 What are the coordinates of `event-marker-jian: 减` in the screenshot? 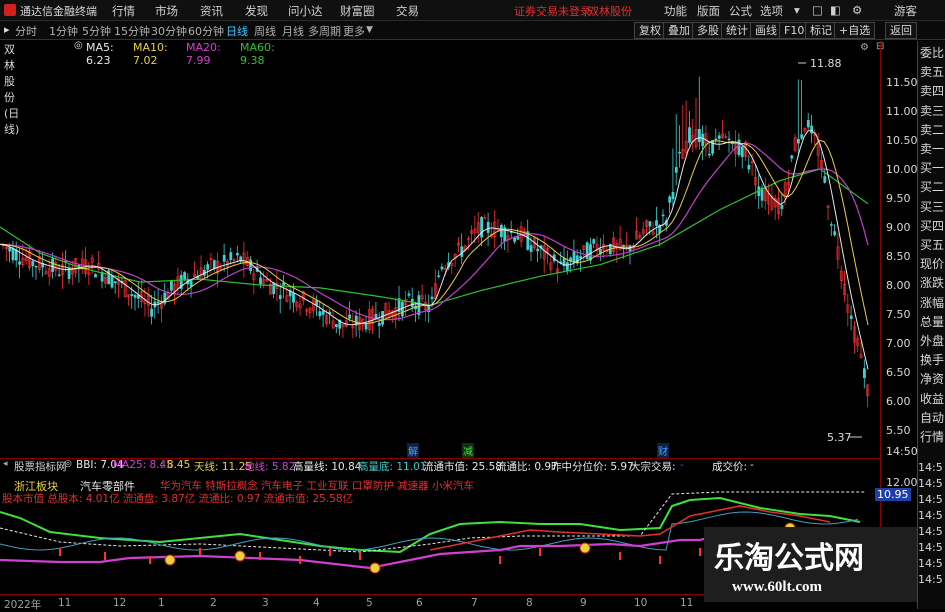 It's located at (468, 450).